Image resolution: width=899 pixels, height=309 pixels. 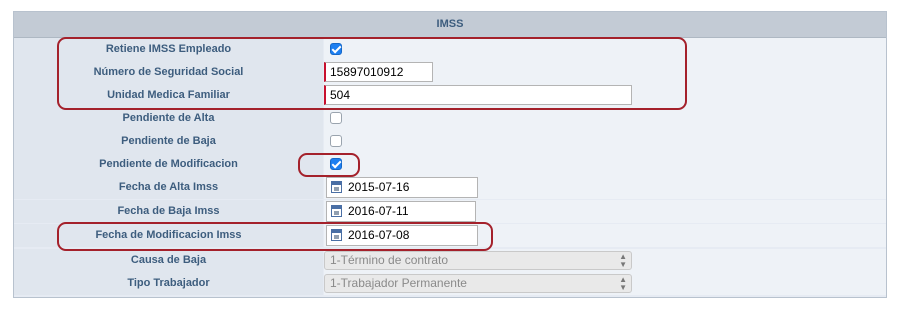 What do you see at coordinates (168, 72) in the screenshot?
I see `nss-label: Número de Seguridad Social` at bounding box center [168, 72].